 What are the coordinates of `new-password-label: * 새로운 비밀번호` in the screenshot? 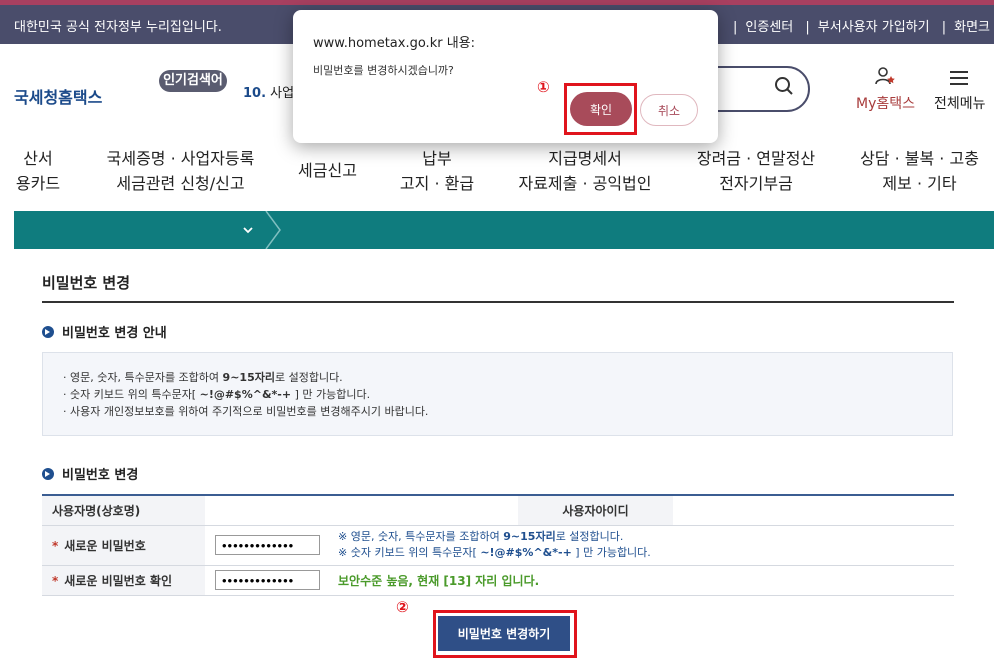 It's located at (123, 545).